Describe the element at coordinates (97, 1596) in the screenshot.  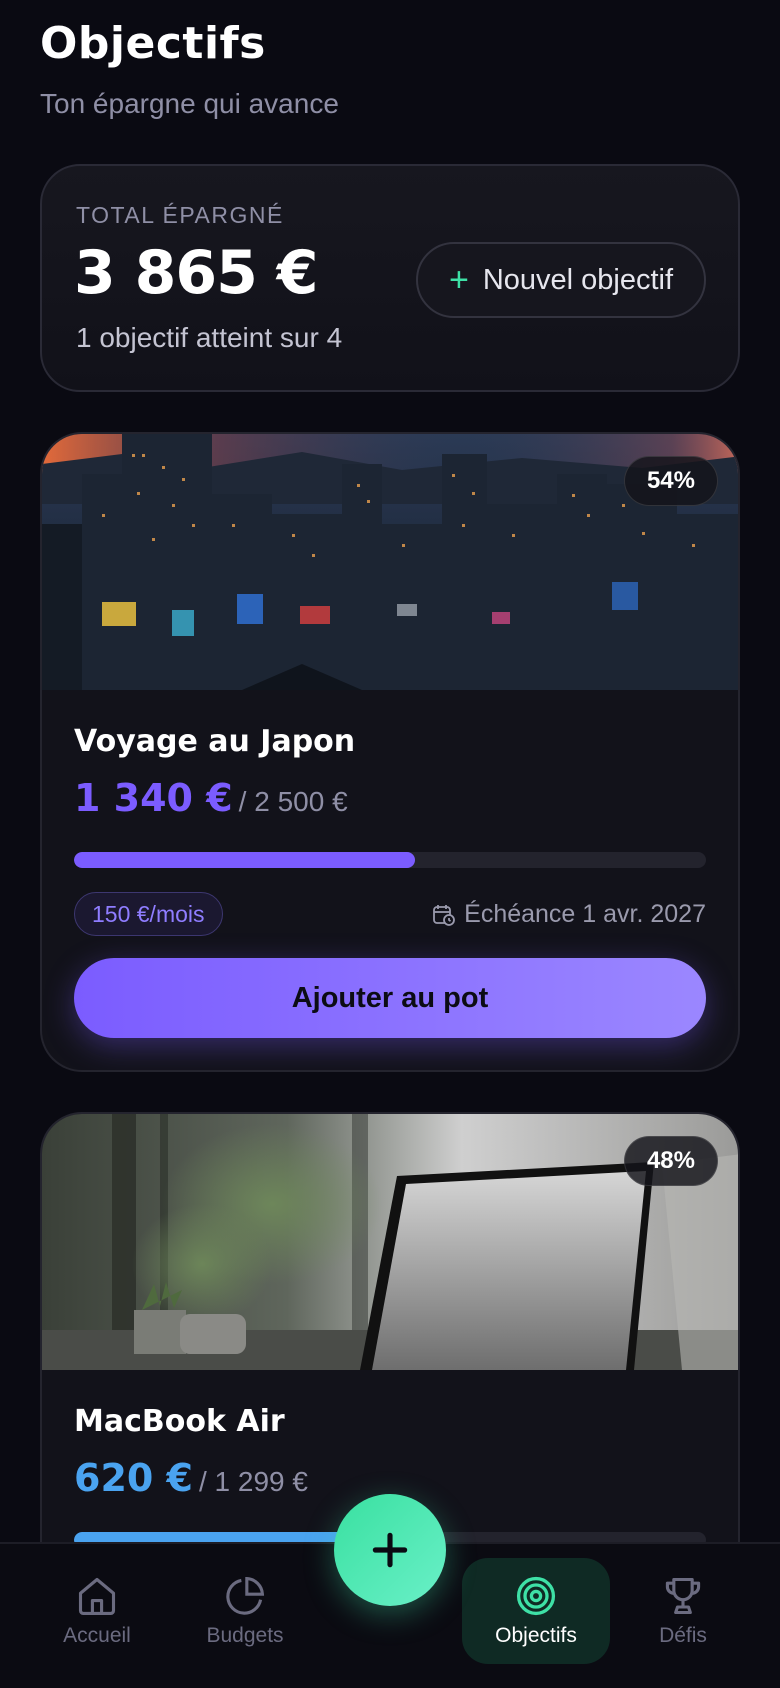
I see `home-icon` at that location.